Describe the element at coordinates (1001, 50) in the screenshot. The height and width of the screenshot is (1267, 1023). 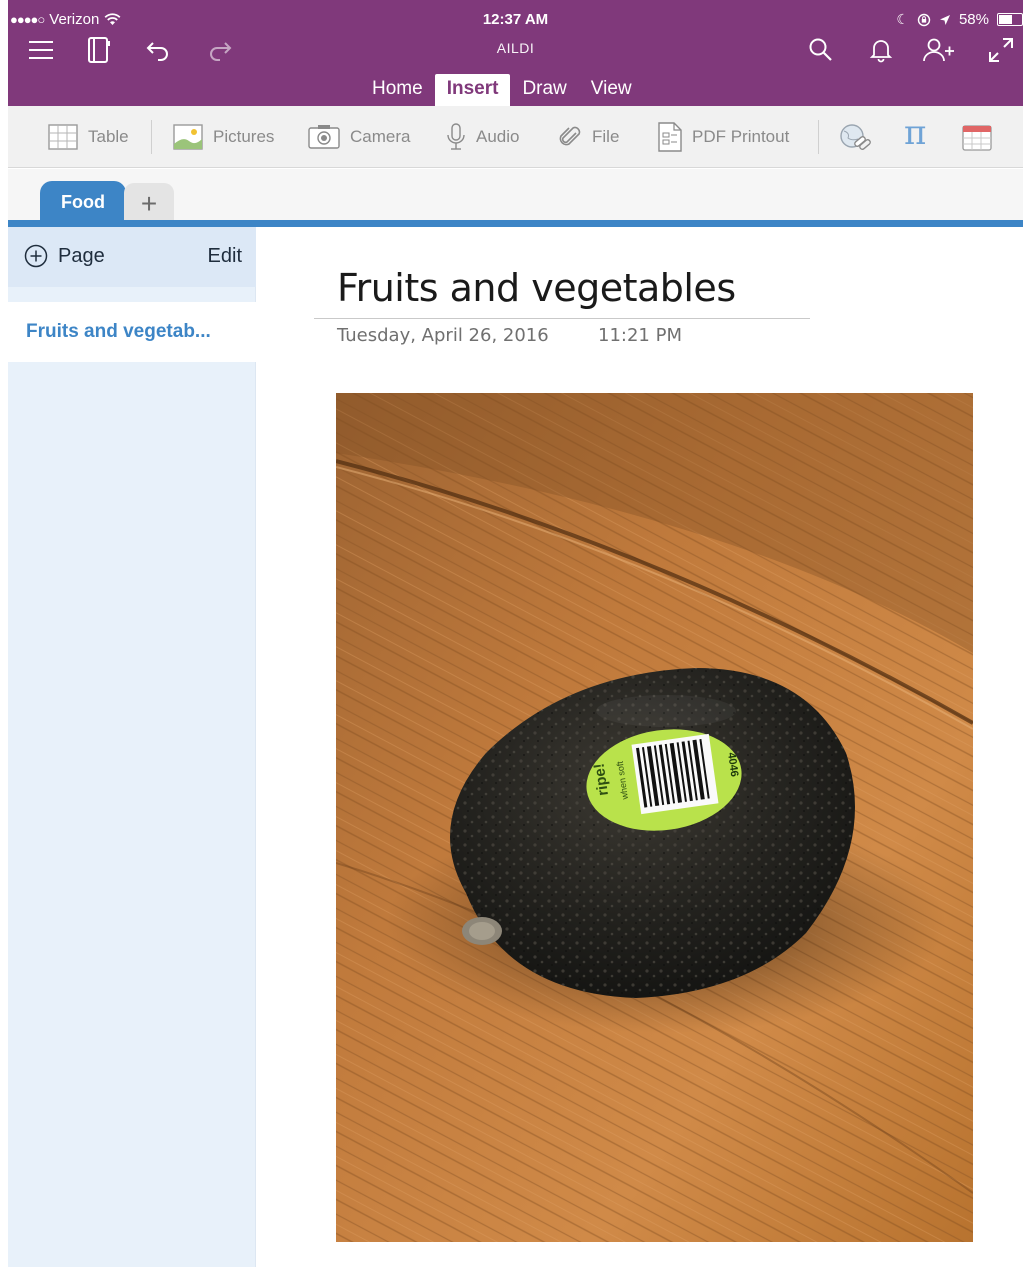
I see `expand-icon` at that location.